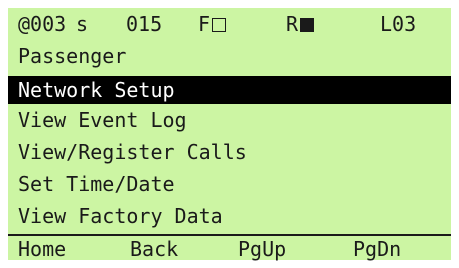  What do you see at coordinates (262, 249) in the screenshot?
I see `softkey-pgup: PgUp` at bounding box center [262, 249].